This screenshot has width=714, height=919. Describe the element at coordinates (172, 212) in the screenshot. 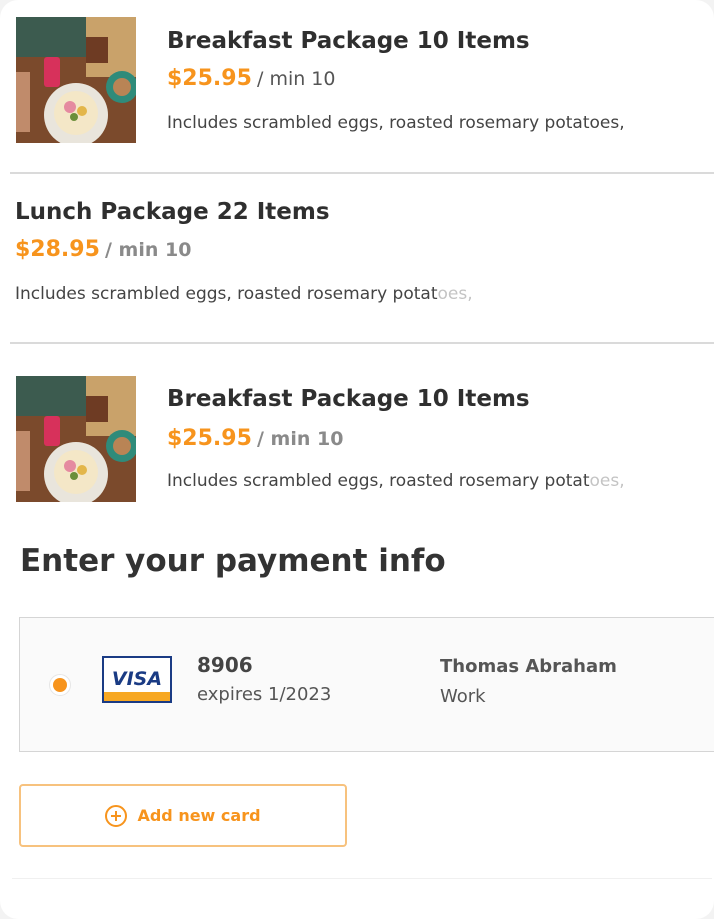

I see `menu-item-title: Lunch Package 22 Items` at that location.